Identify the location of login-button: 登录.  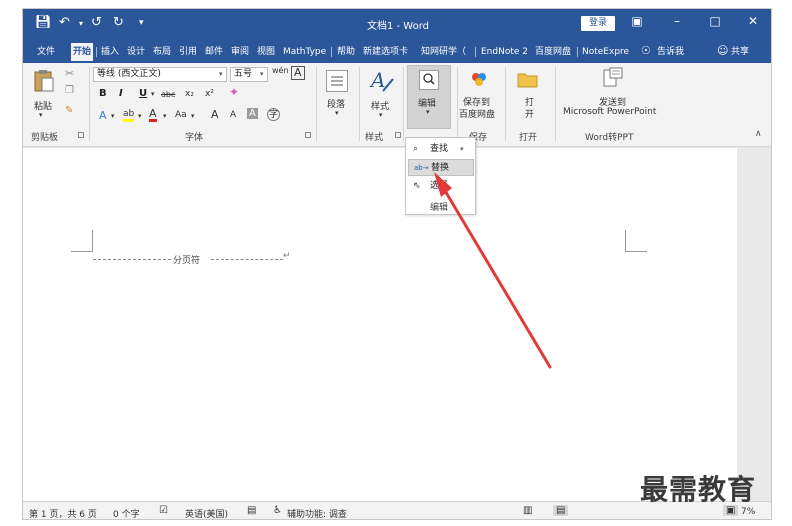
(598, 23).